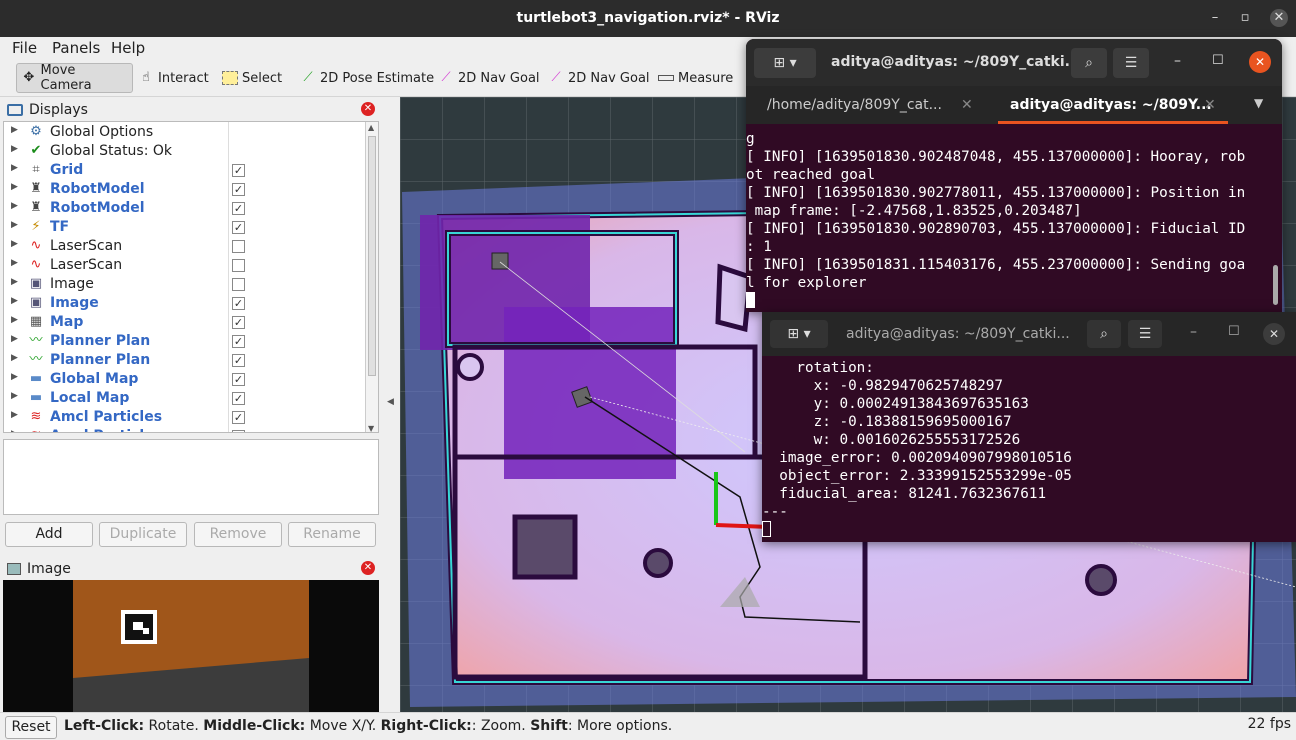 This screenshot has height=740, width=1296. What do you see at coordinates (332, 534) in the screenshot?
I see `rename-button: Rename` at bounding box center [332, 534].